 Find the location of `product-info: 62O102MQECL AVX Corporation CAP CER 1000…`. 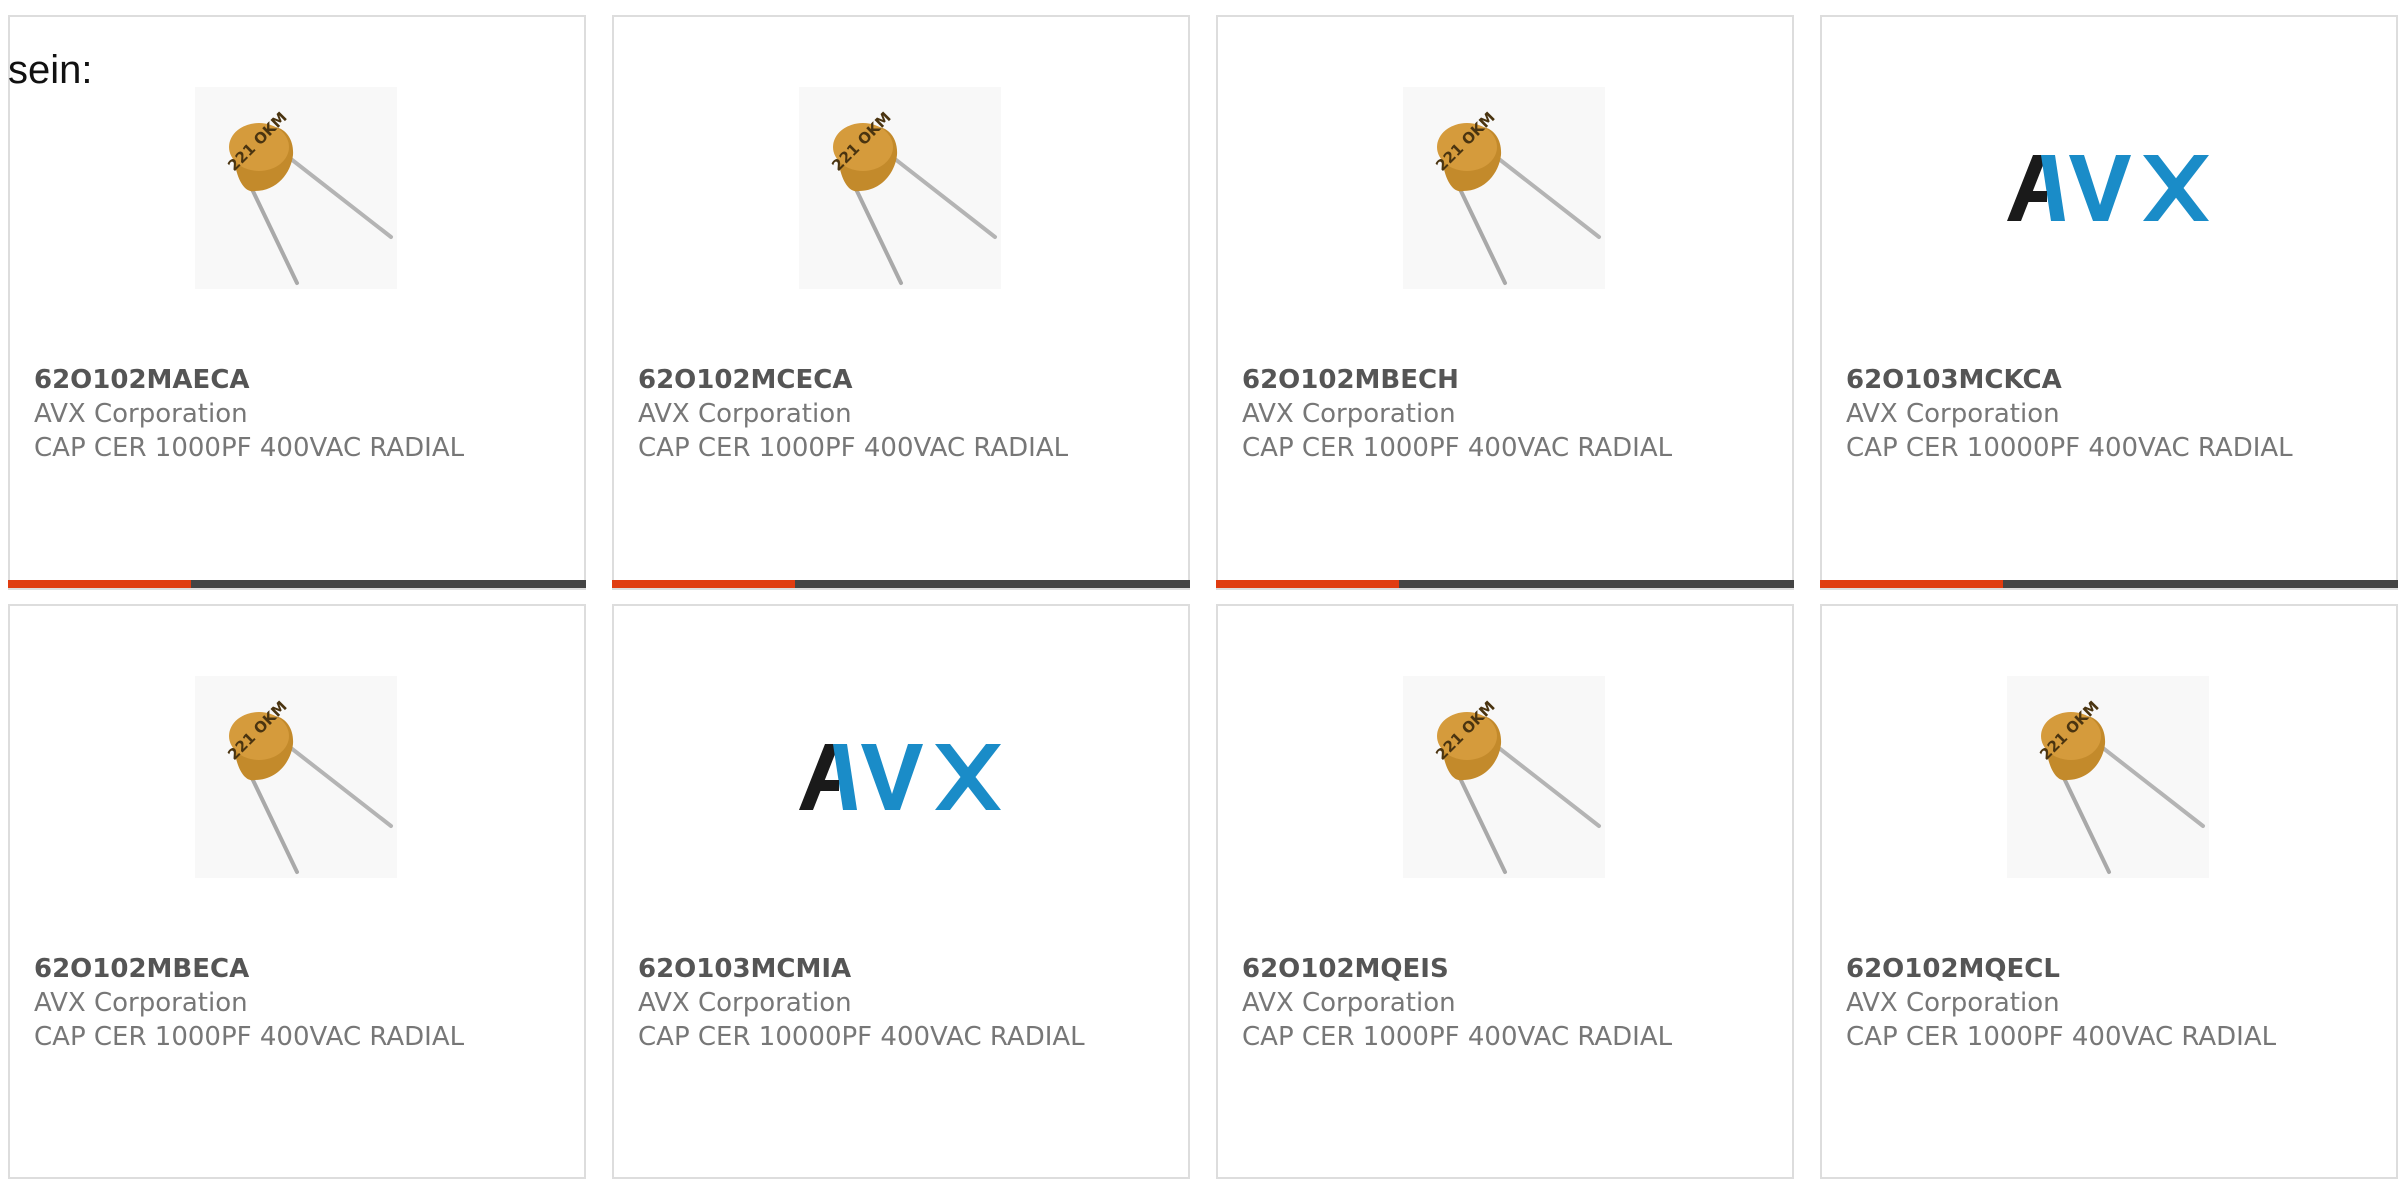

product-info: 62O102MQECL AVX Corporation CAP CER 1000… is located at coordinates (2071, 1003).